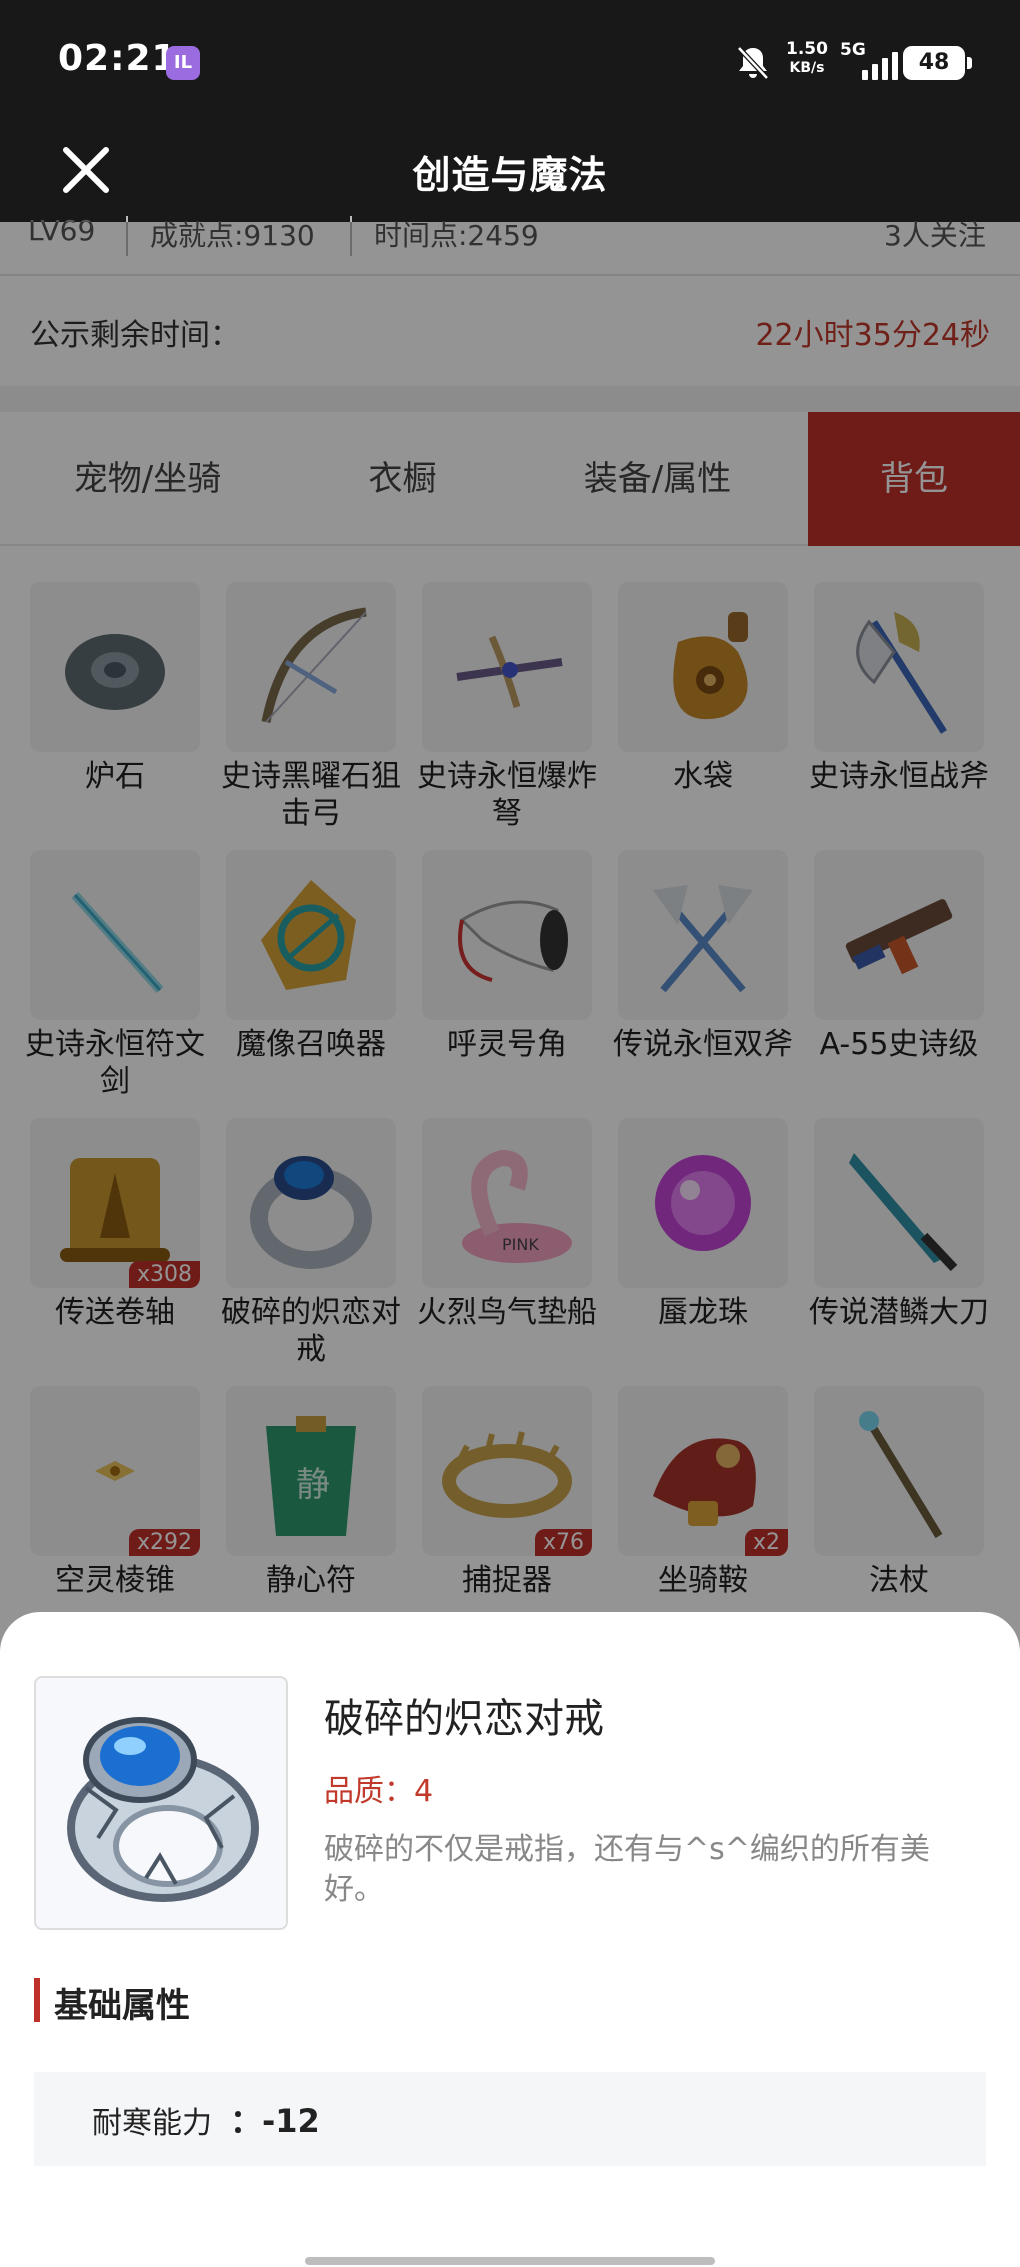  What do you see at coordinates (807, 68) in the screenshot?
I see `speed-unit: KB/s` at bounding box center [807, 68].